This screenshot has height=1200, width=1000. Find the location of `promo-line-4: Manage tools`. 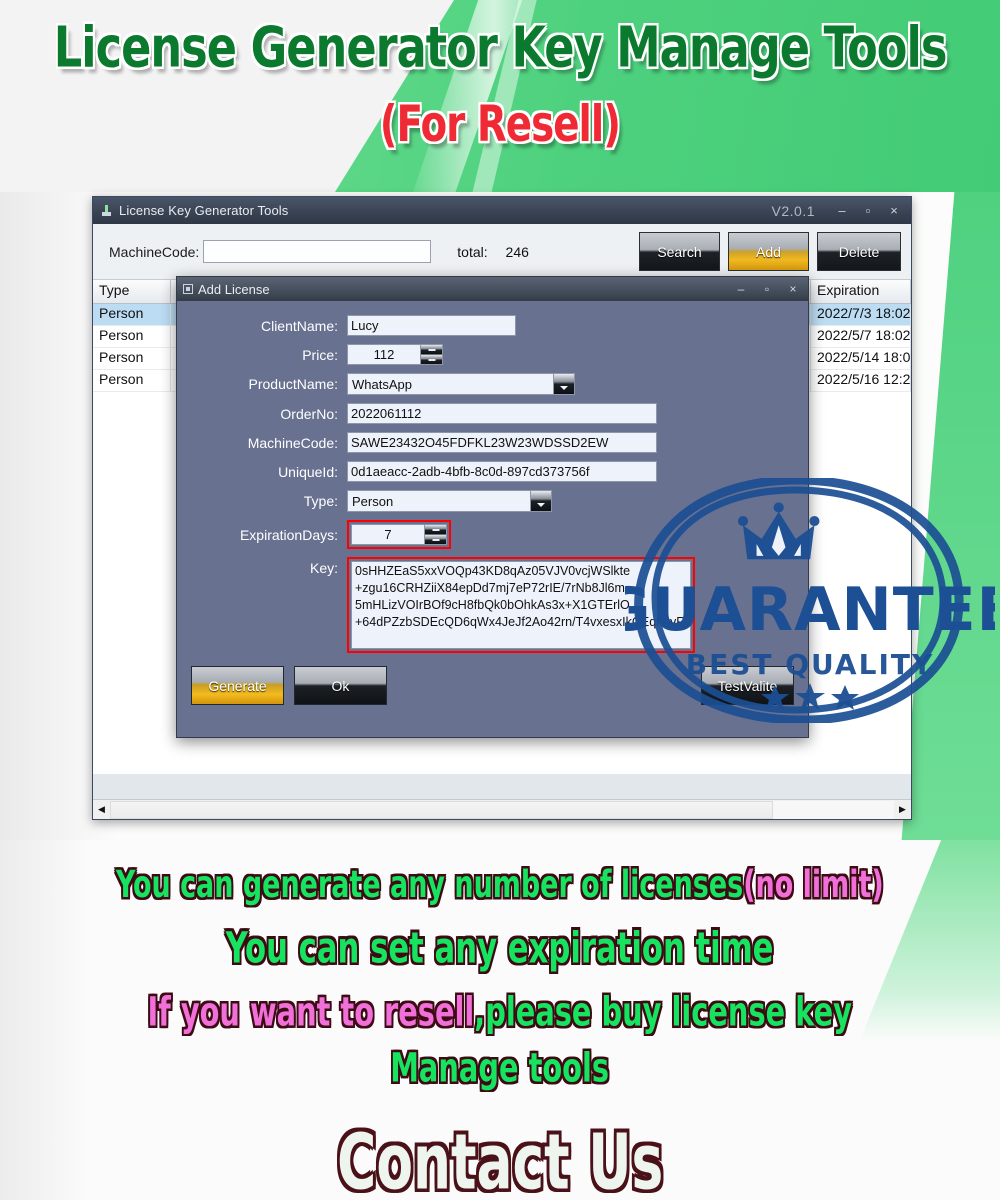

promo-line-4: Manage tools is located at coordinates (500, 1068).